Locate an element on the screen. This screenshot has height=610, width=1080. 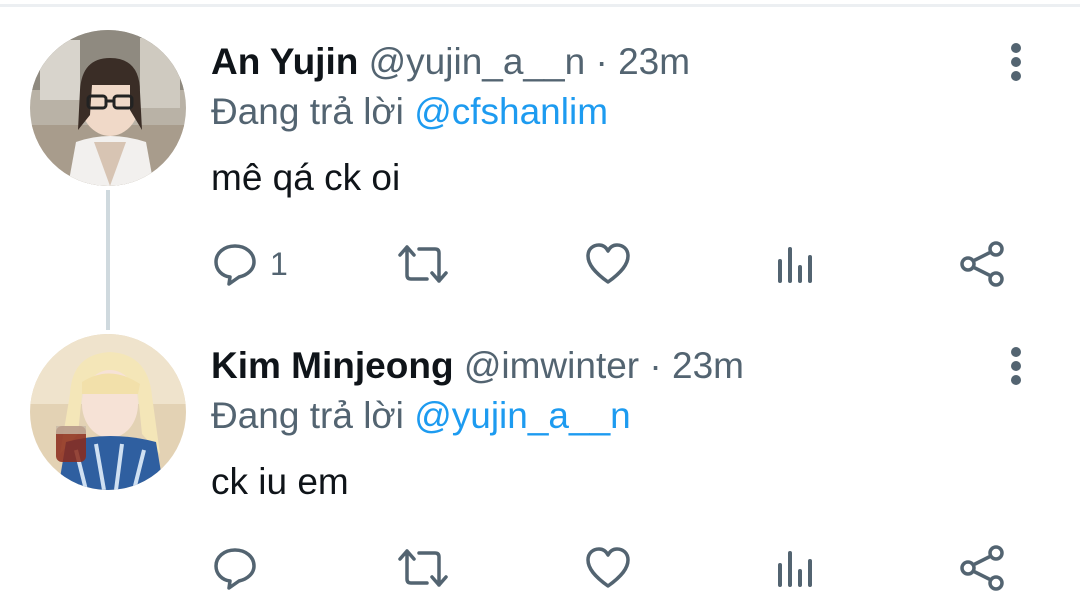
tweet-header: Kim Minjeong @imwinter · 23m is located at coordinates (477, 366).